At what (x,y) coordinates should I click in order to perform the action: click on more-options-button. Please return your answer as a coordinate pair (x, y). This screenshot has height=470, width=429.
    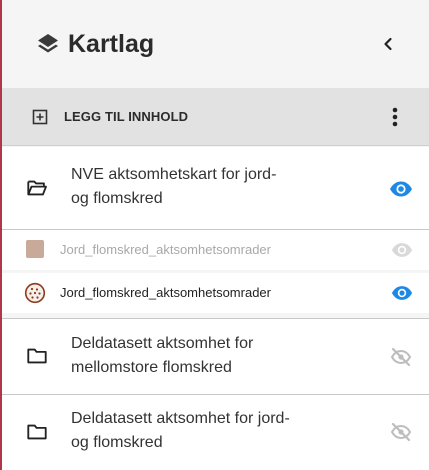
    Looking at the image, I should click on (395, 117).